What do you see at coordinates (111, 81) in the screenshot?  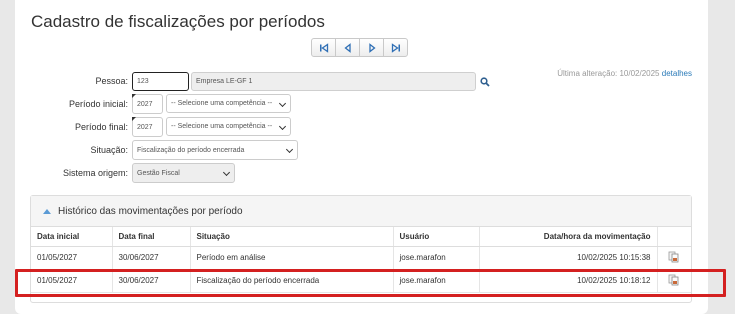 I see `pessoa-label: Pessoa:` at bounding box center [111, 81].